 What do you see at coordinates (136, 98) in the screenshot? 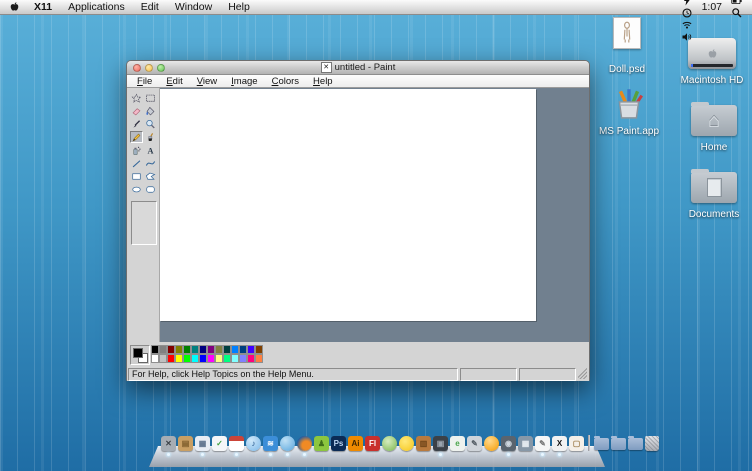
I see `tool-free-form-select-icon` at bounding box center [136, 98].